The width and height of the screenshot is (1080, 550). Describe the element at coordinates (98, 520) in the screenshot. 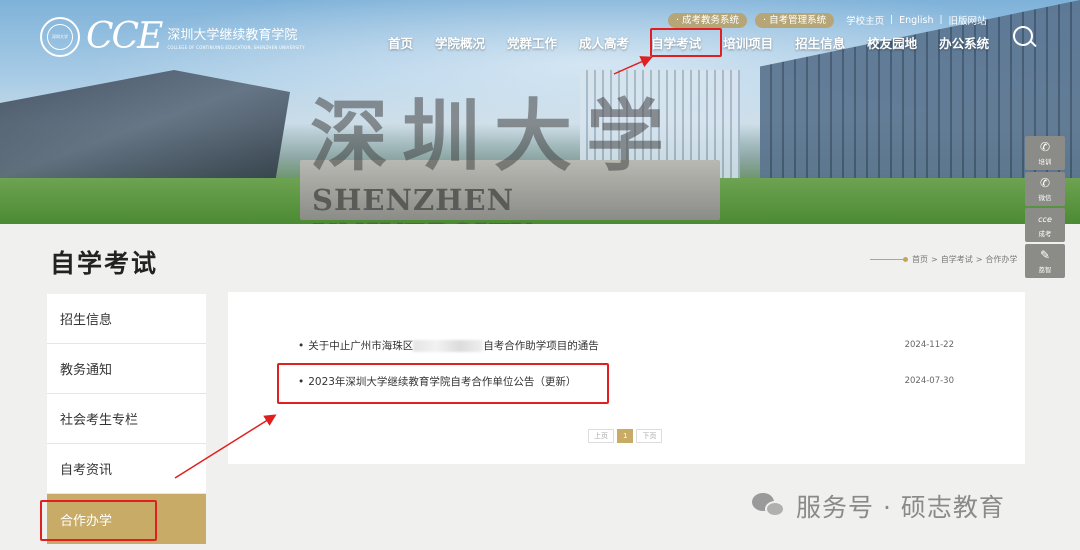

I see `highlight-box-sidebar` at that location.